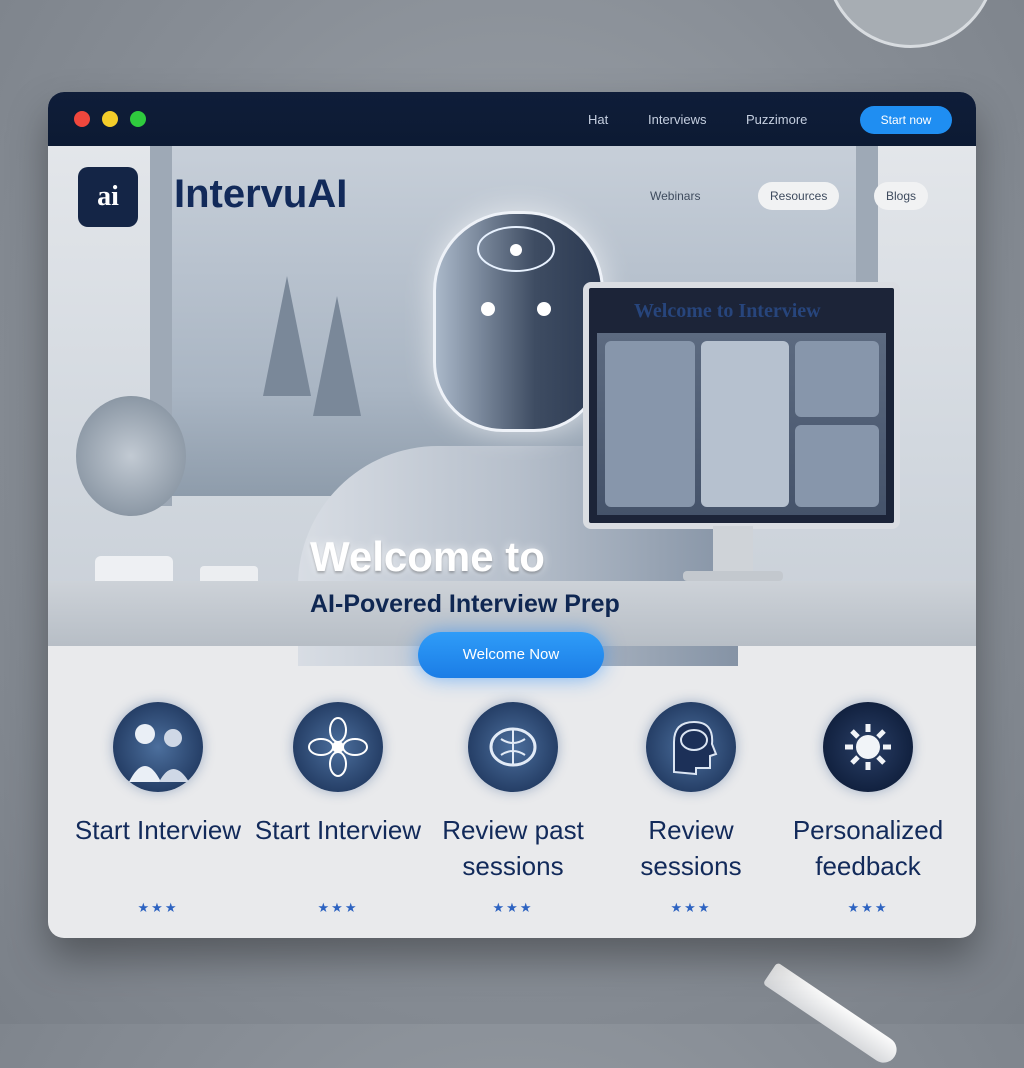  What do you see at coordinates (260, 194) in the screenshot?
I see `brand-name: IntervuAI` at bounding box center [260, 194].